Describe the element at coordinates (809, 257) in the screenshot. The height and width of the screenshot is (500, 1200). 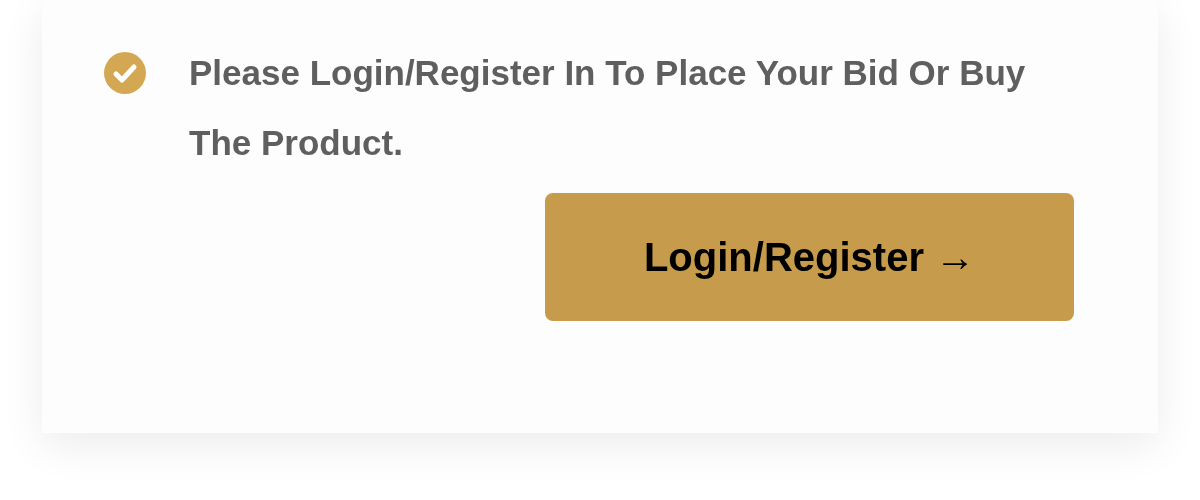
I see `login-register-button: Login/Register →` at that location.